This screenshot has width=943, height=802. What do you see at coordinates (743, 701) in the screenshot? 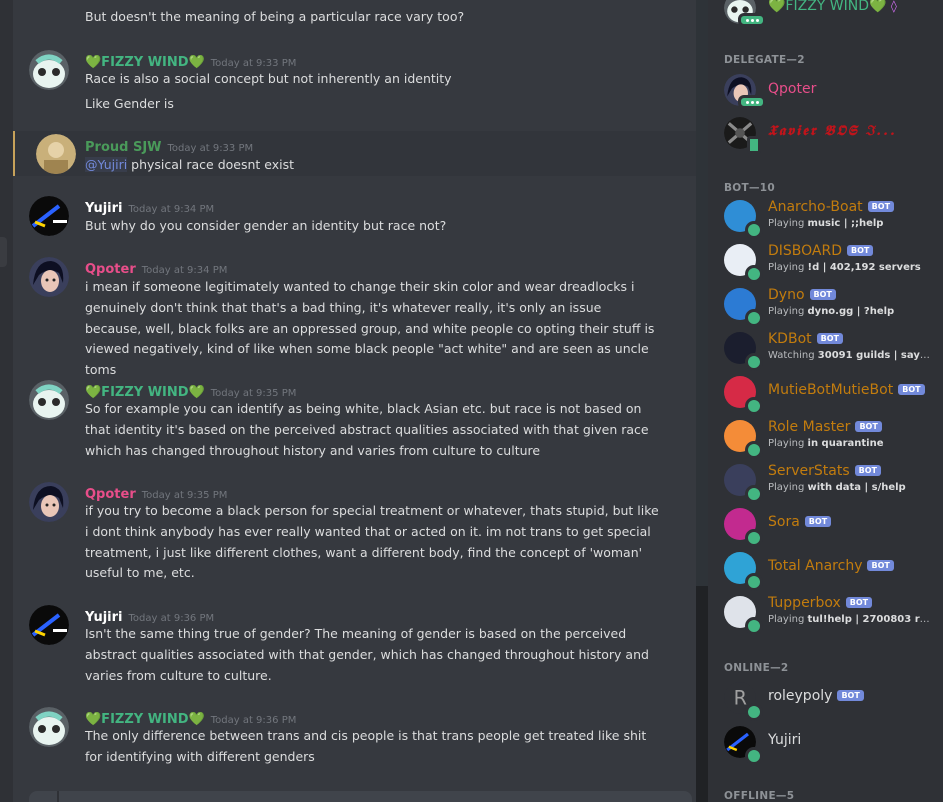
I see `avatar: R` at bounding box center [743, 701].